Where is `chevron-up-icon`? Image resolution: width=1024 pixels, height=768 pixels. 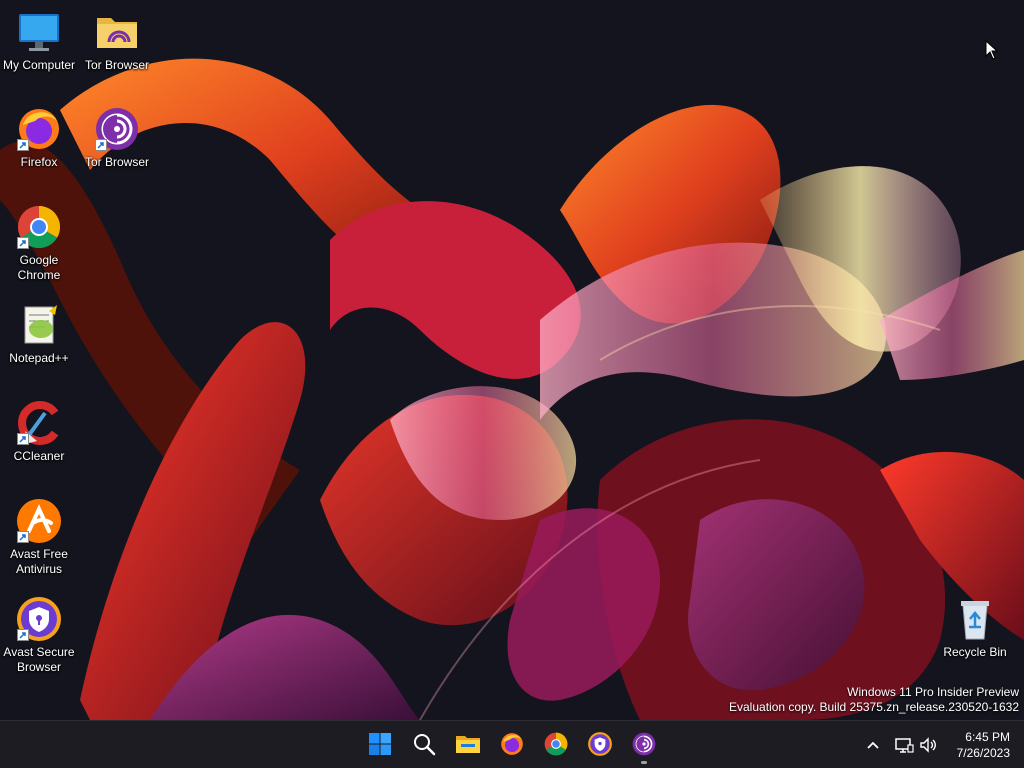
chevron-up-icon is located at coordinates (873, 745).